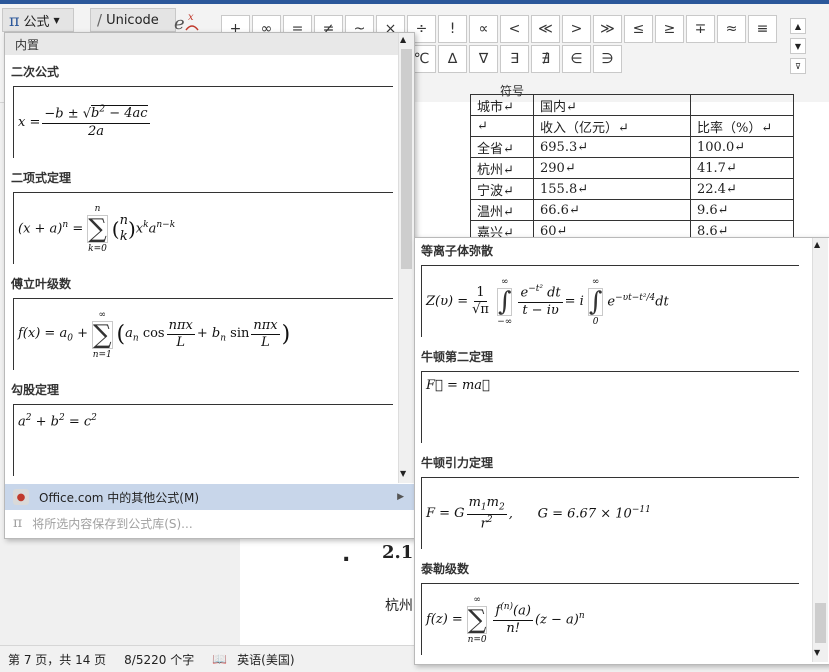  I want to click on language: 英语(美国), so click(265, 659).